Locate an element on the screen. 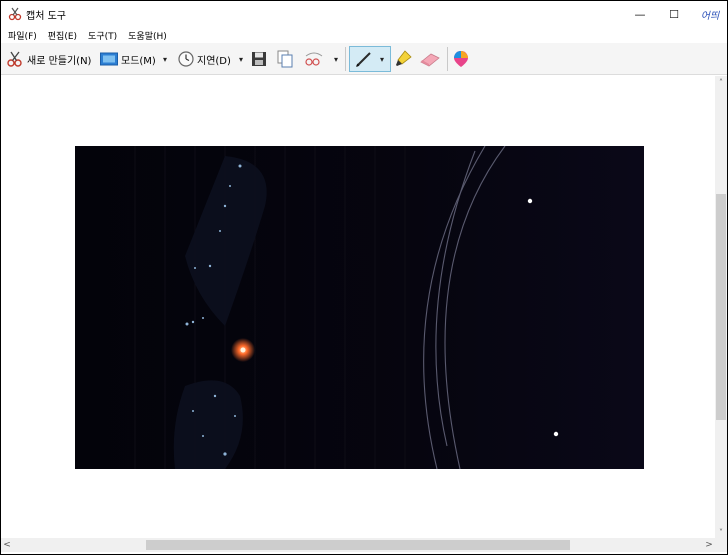 The image size is (728, 555). scrollbar-corner is located at coordinates (721, 545).